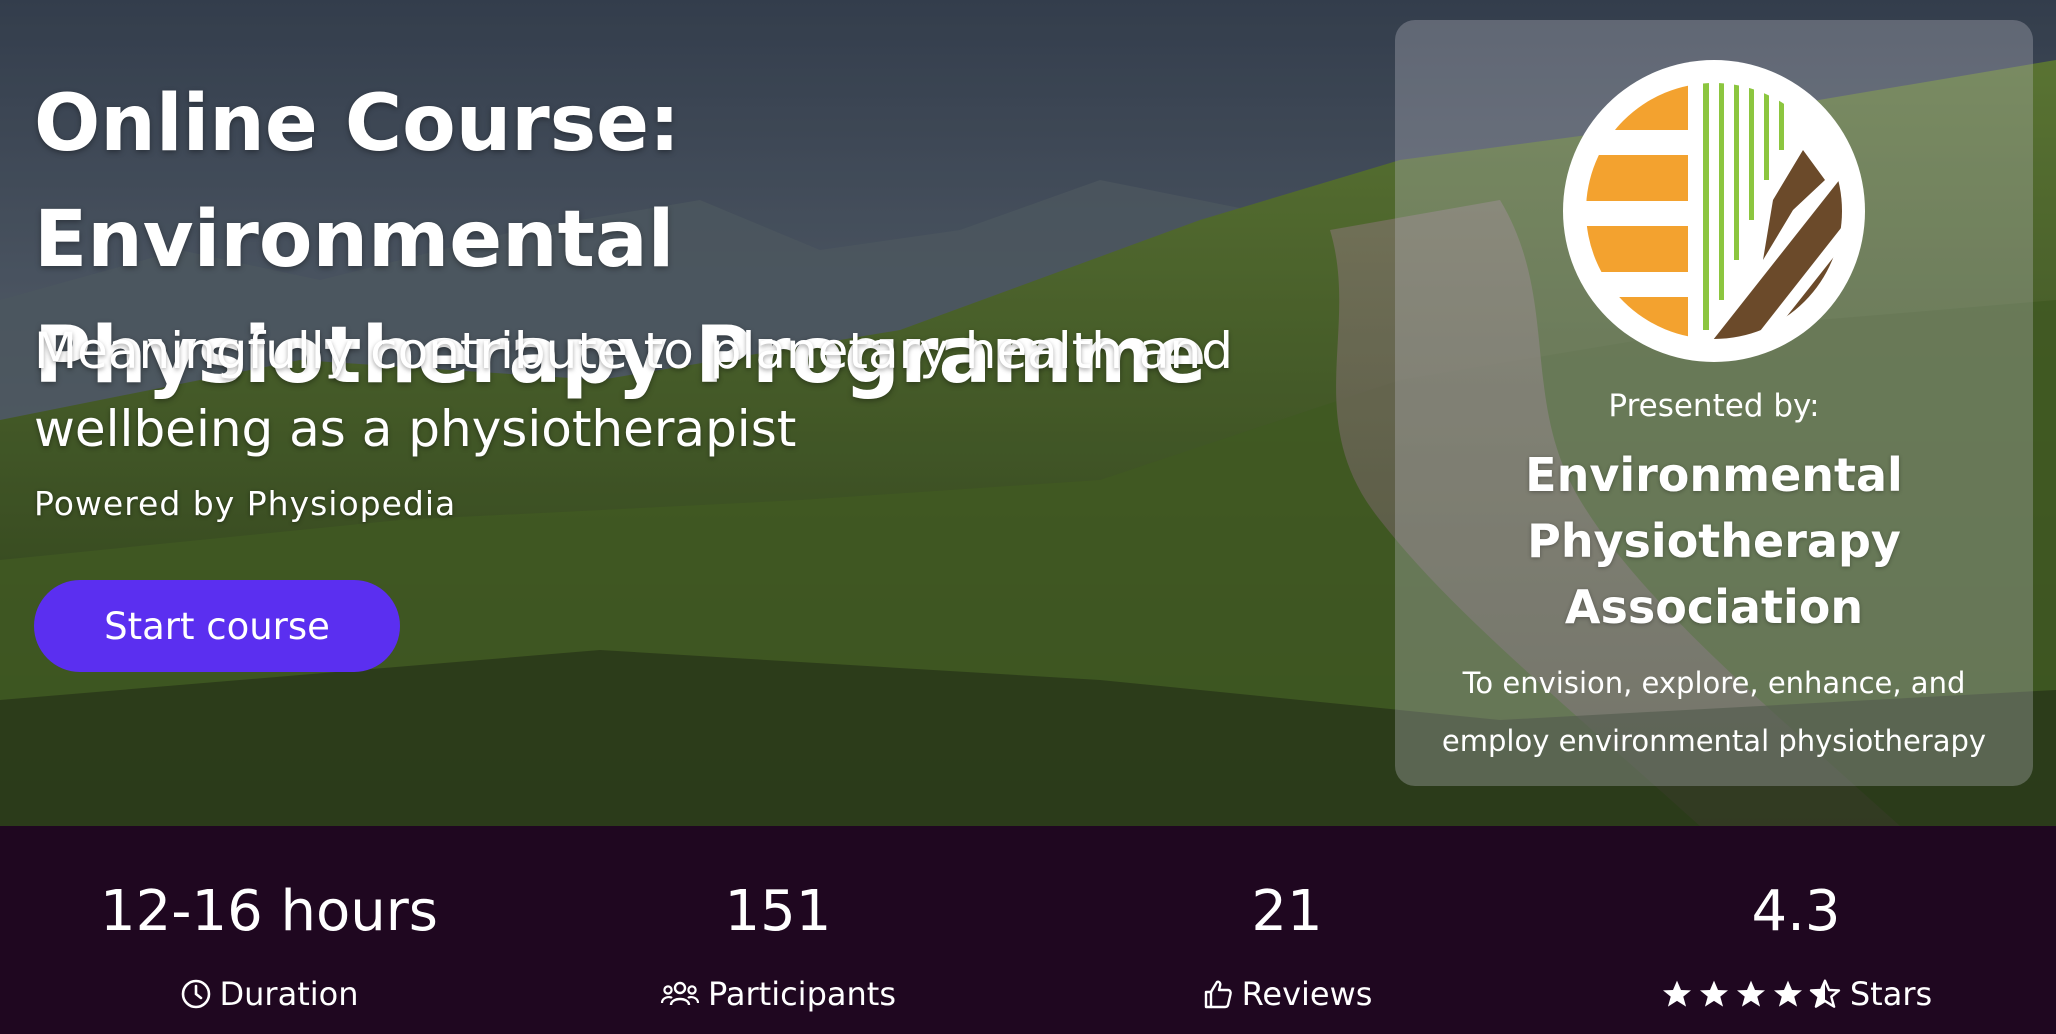  What do you see at coordinates (1714, 211) in the screenshot?
I see `organization-logo` at bounding box center [1714, 211].